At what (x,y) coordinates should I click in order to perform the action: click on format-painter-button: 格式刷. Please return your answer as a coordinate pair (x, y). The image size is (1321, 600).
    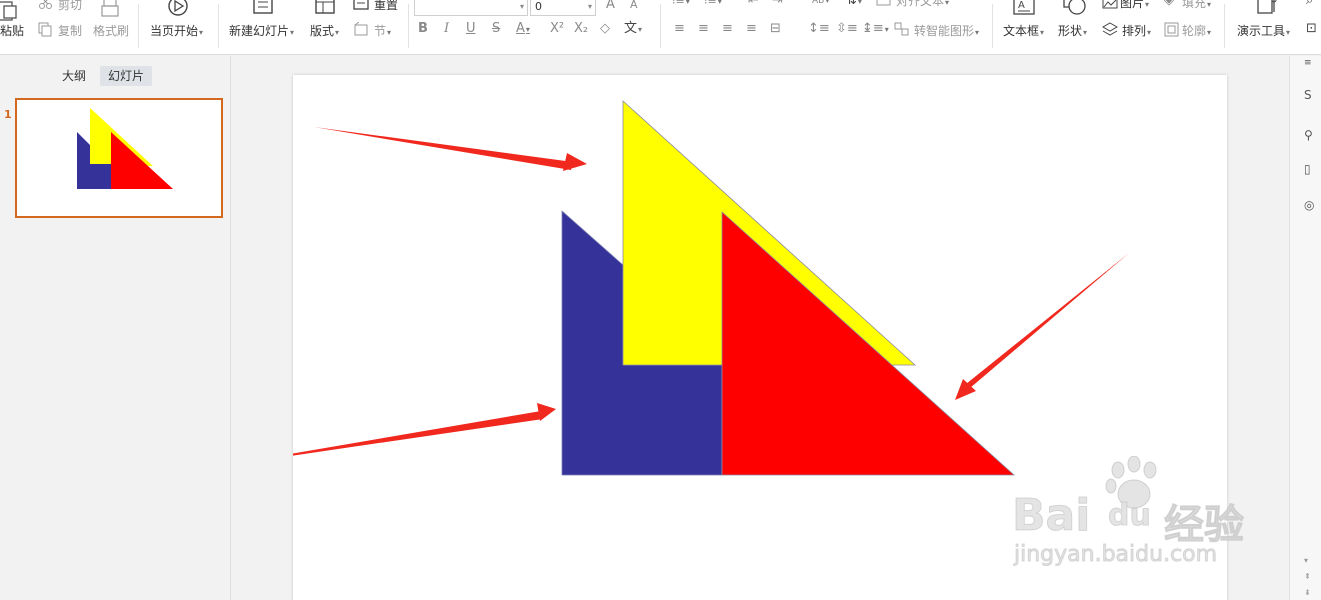
    Looking at the image, I should click on (111, 31).